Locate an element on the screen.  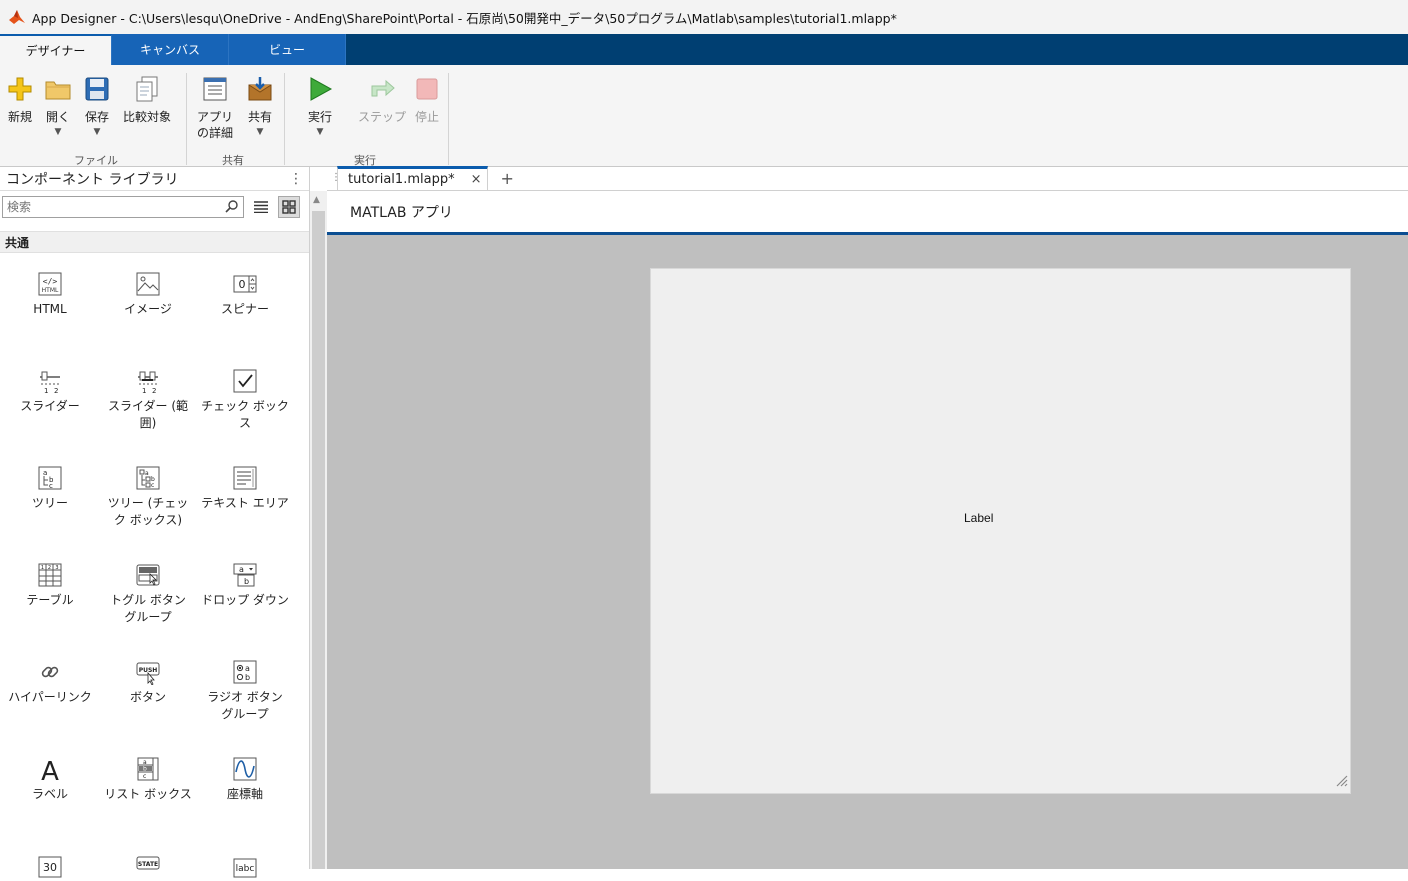
toggle-button-group-icon is located at coordinates (148, 575).